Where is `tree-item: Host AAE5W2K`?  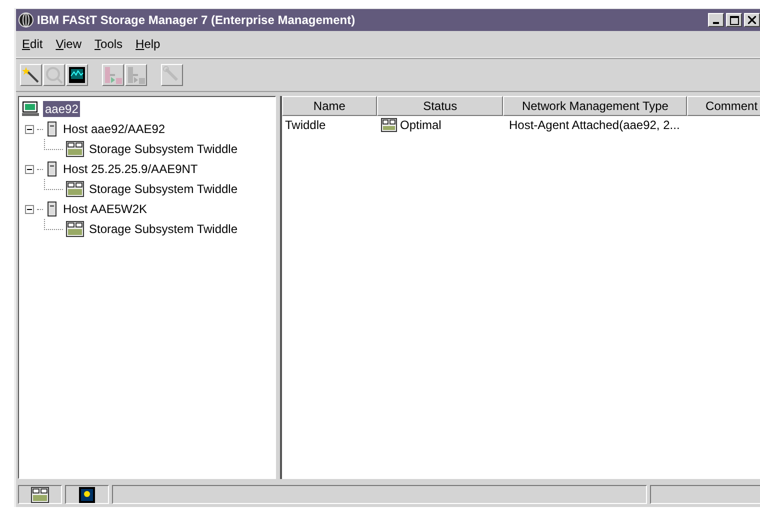
tree-item: Host AAE5W2K is located at coordinates (105, 209).